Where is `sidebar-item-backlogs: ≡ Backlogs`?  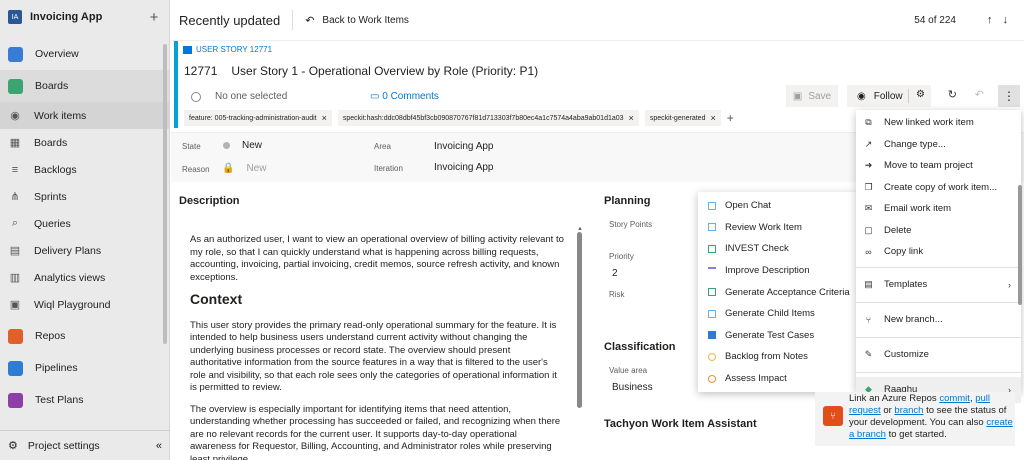 sidebar-item-backlogs: ≡ Backlogs is located at coordinates (84, 169).